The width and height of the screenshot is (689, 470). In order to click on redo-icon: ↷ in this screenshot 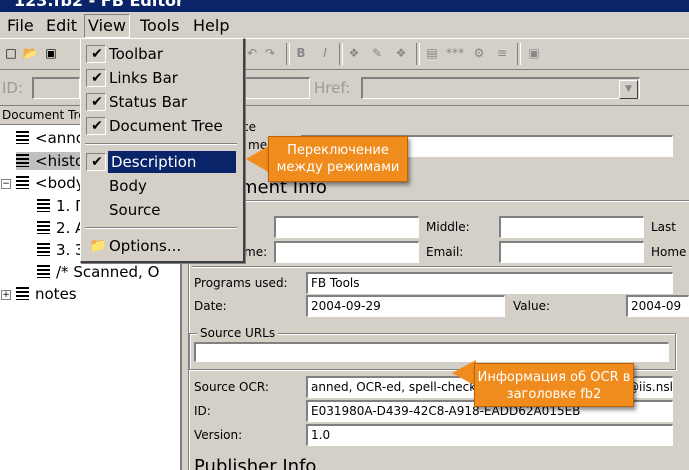, I will do `click(270, 53)`.